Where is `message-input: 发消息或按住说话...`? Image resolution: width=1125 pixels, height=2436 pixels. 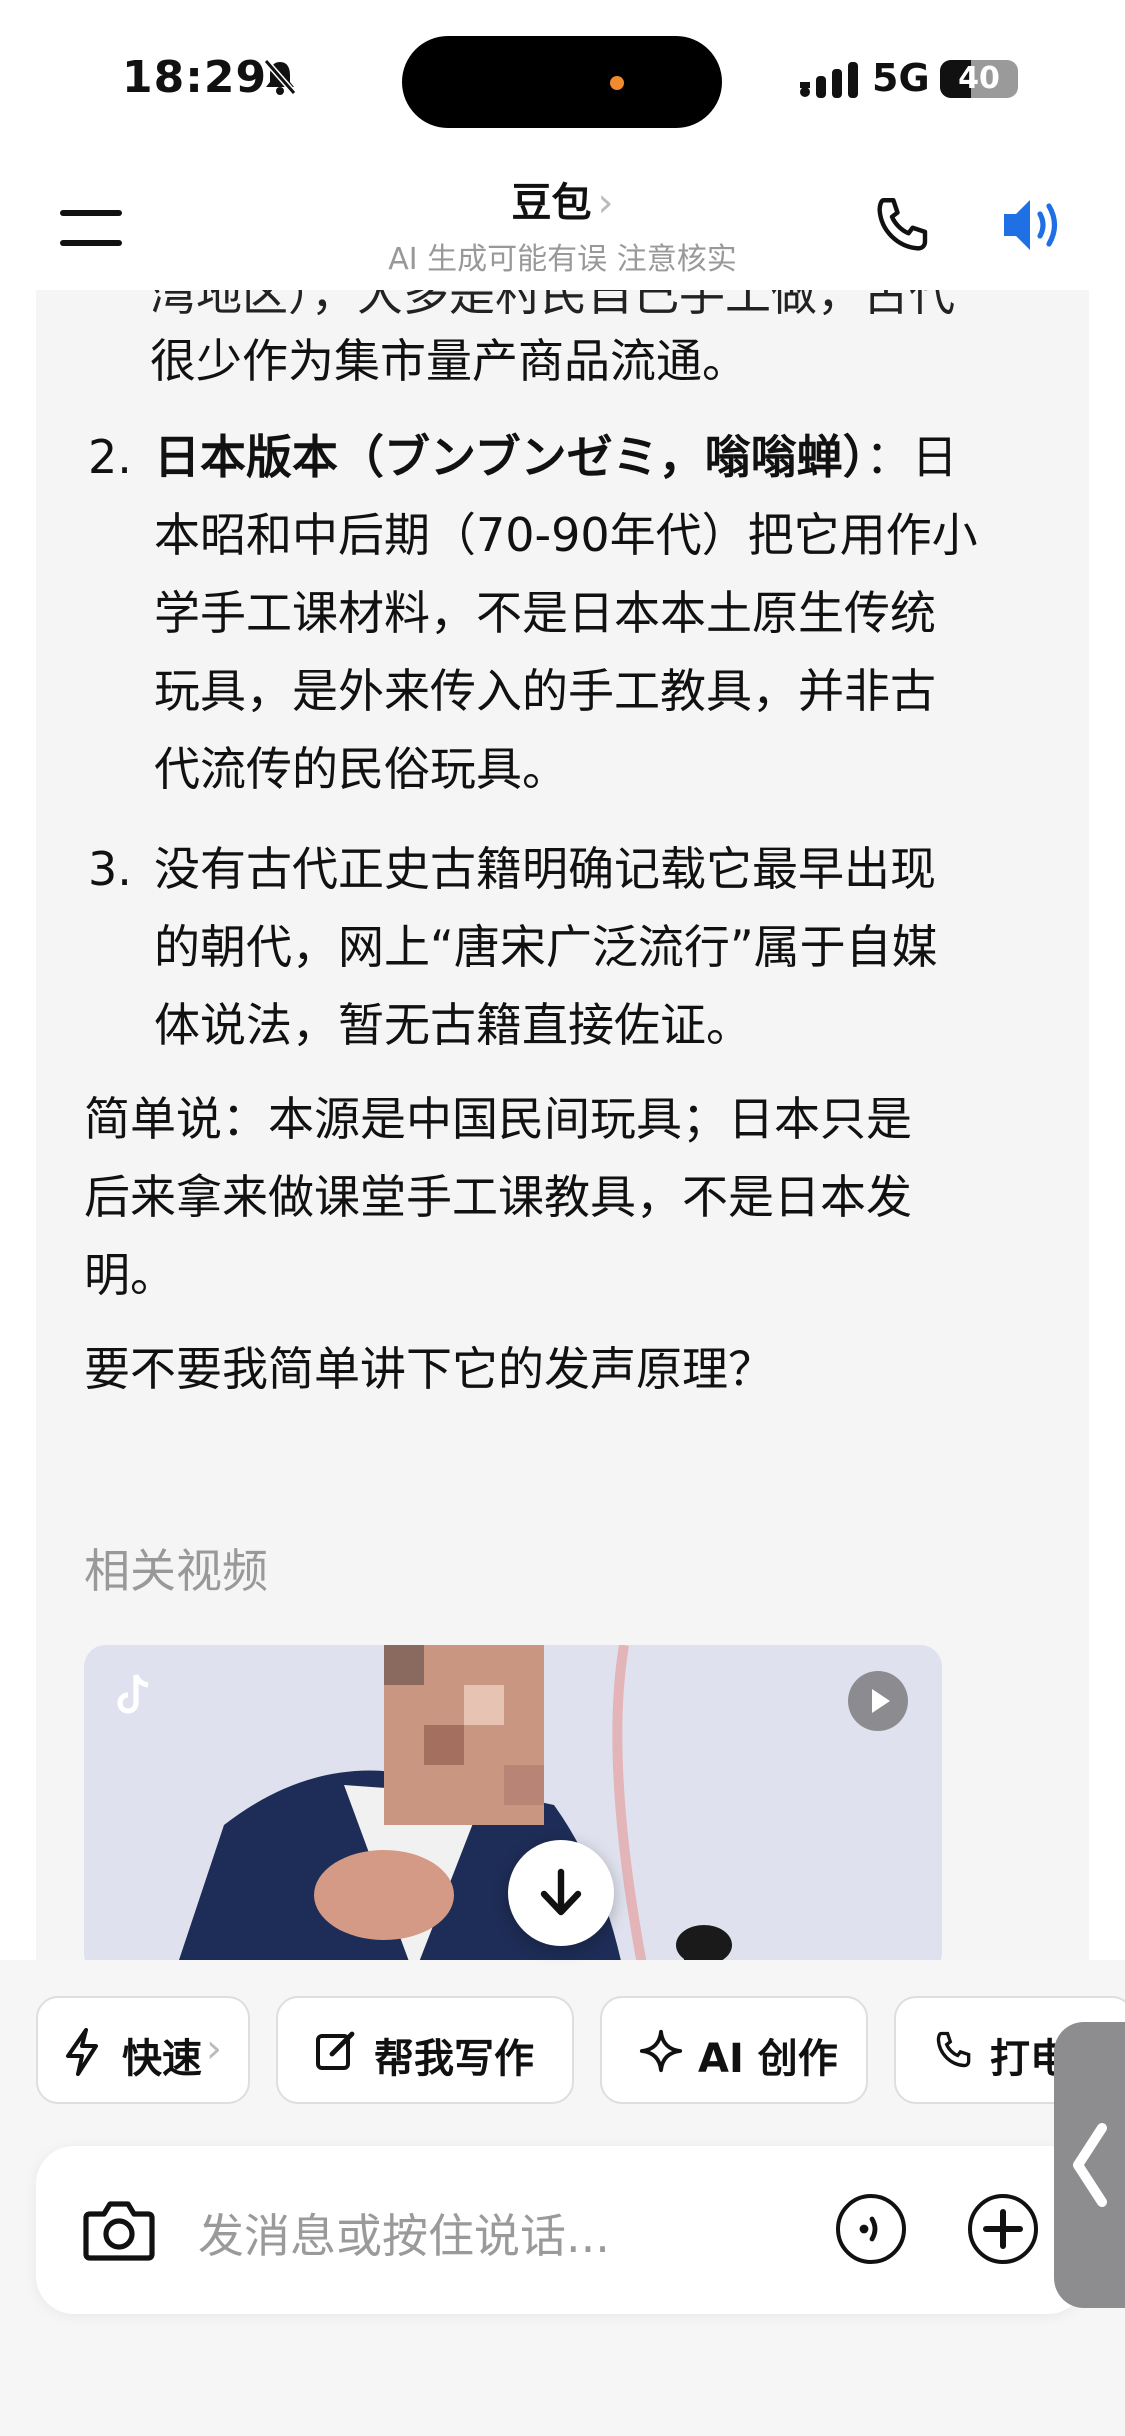
message-input: 发消息或按住说话... is located at coordinates (404, 2233).